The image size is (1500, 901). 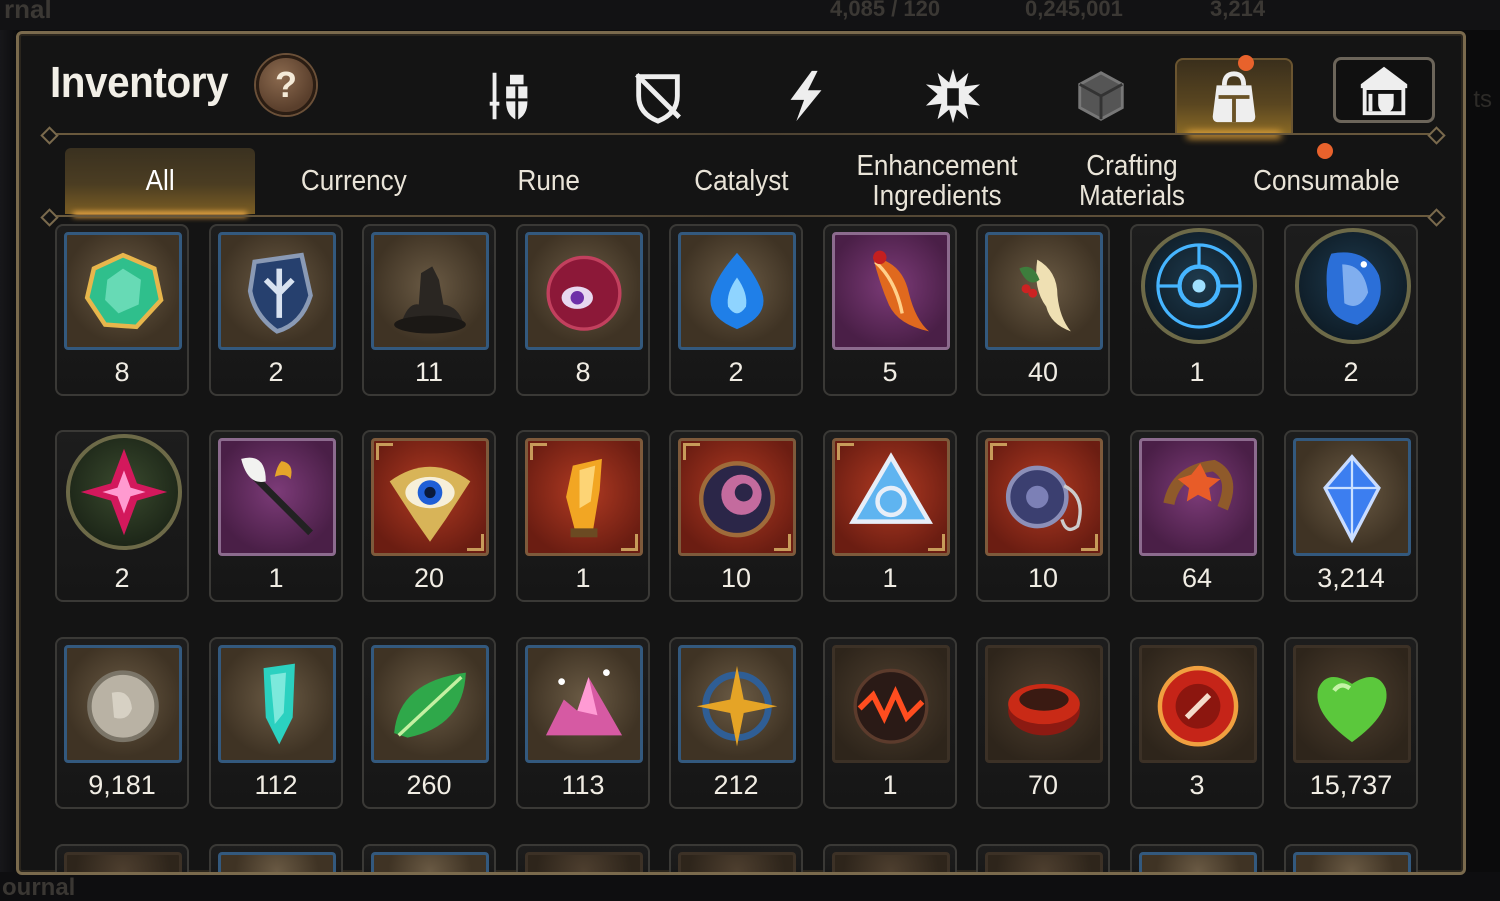 I want to click on bag-icon, so click(x=1234, y=97).